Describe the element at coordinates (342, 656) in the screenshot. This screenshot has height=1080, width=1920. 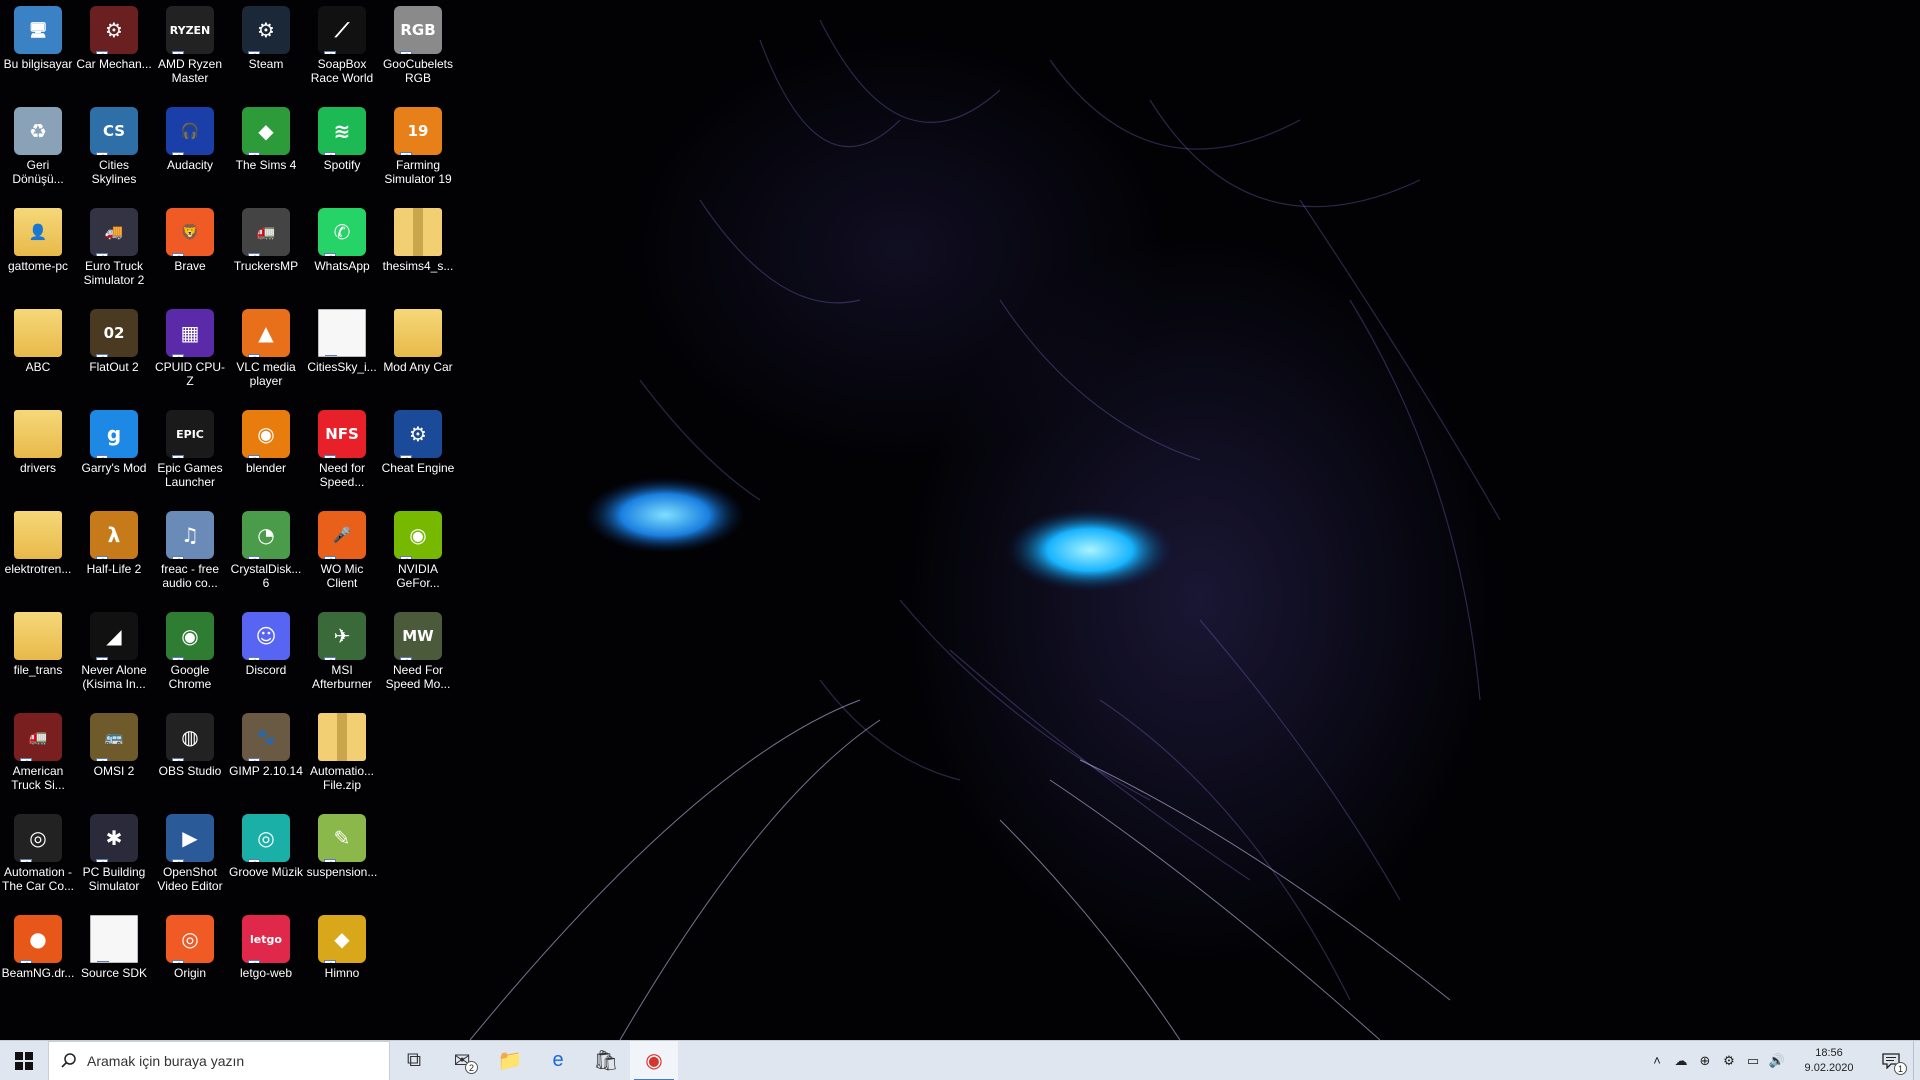
I see `desktop-icon-msi-afterburner: ✈↗MSI Afterburner` at that location.